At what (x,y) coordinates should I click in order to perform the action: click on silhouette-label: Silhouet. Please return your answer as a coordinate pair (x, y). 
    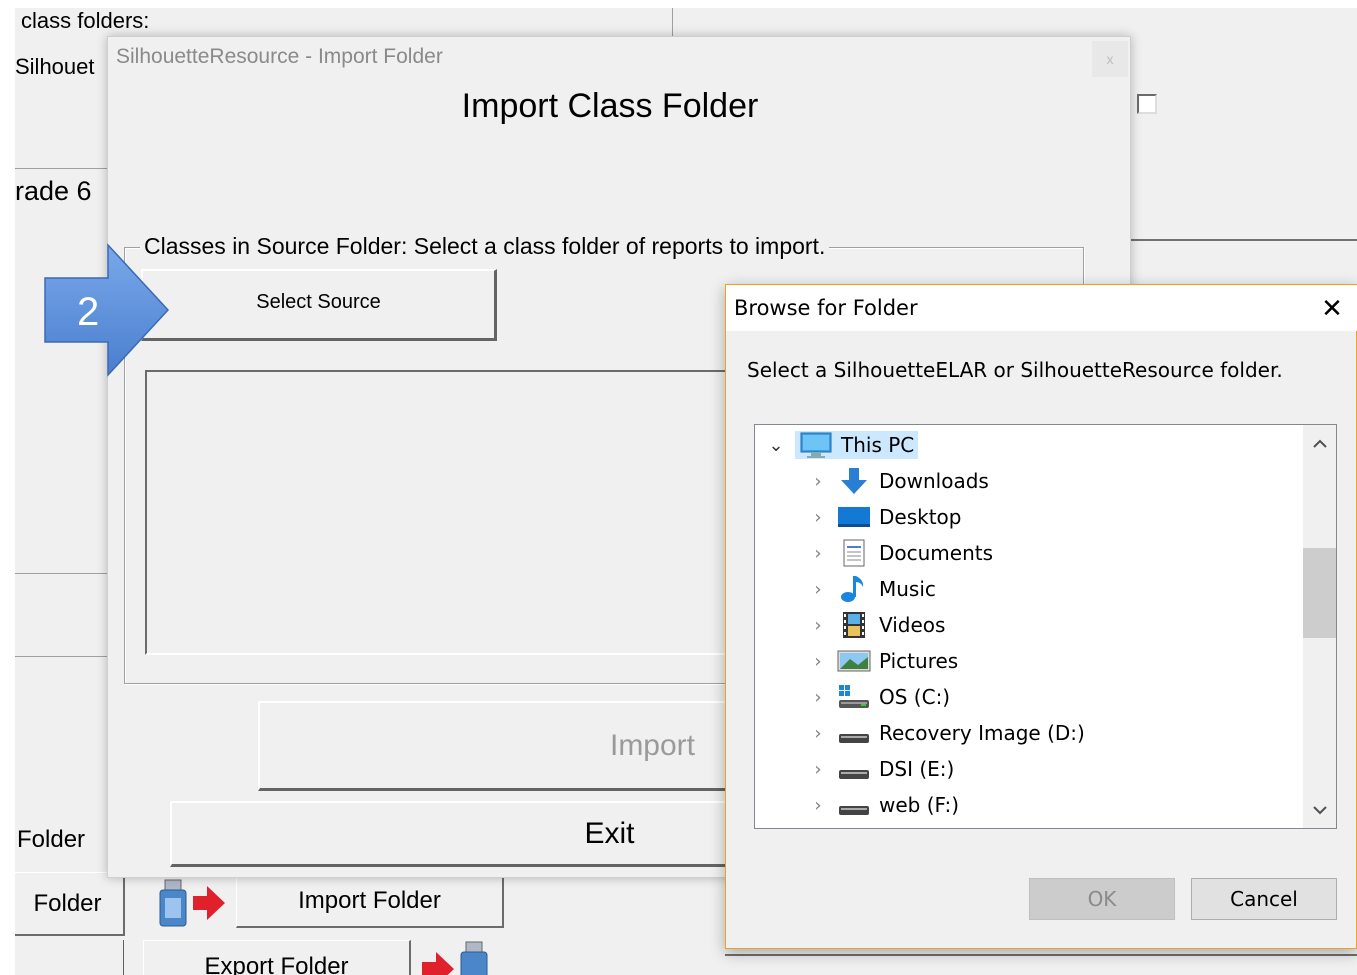
    Looking at the image, I should click on (55, 66).